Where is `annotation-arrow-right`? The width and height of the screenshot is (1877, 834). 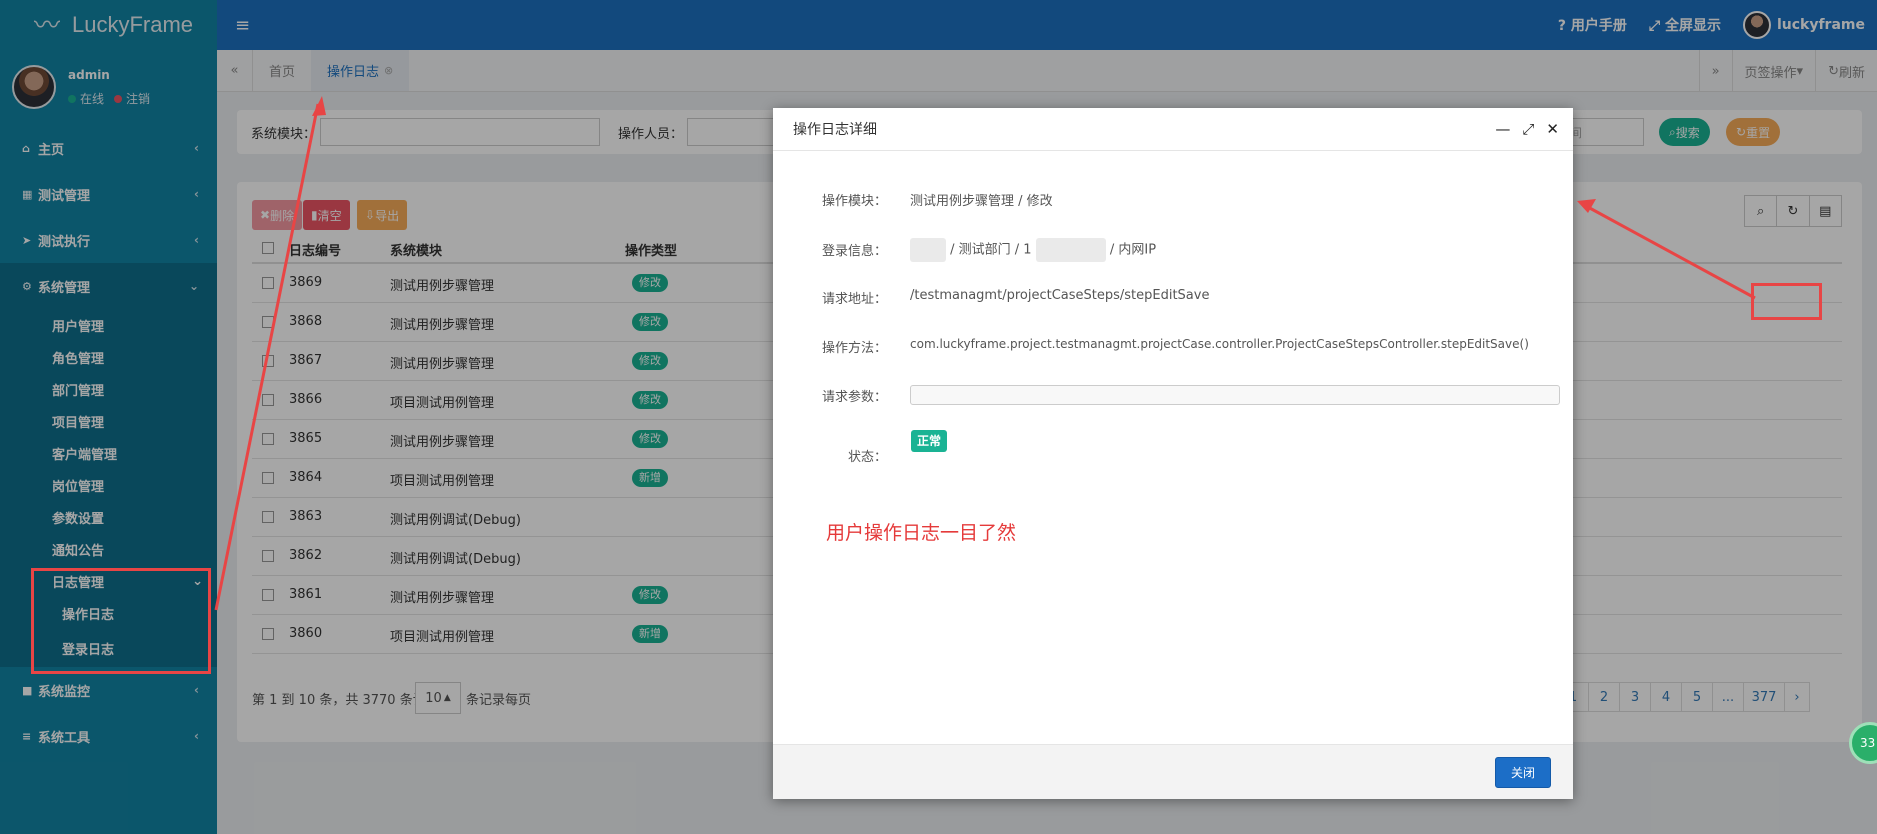 annotation-arrow-right is located at coordinates (1670, 252).